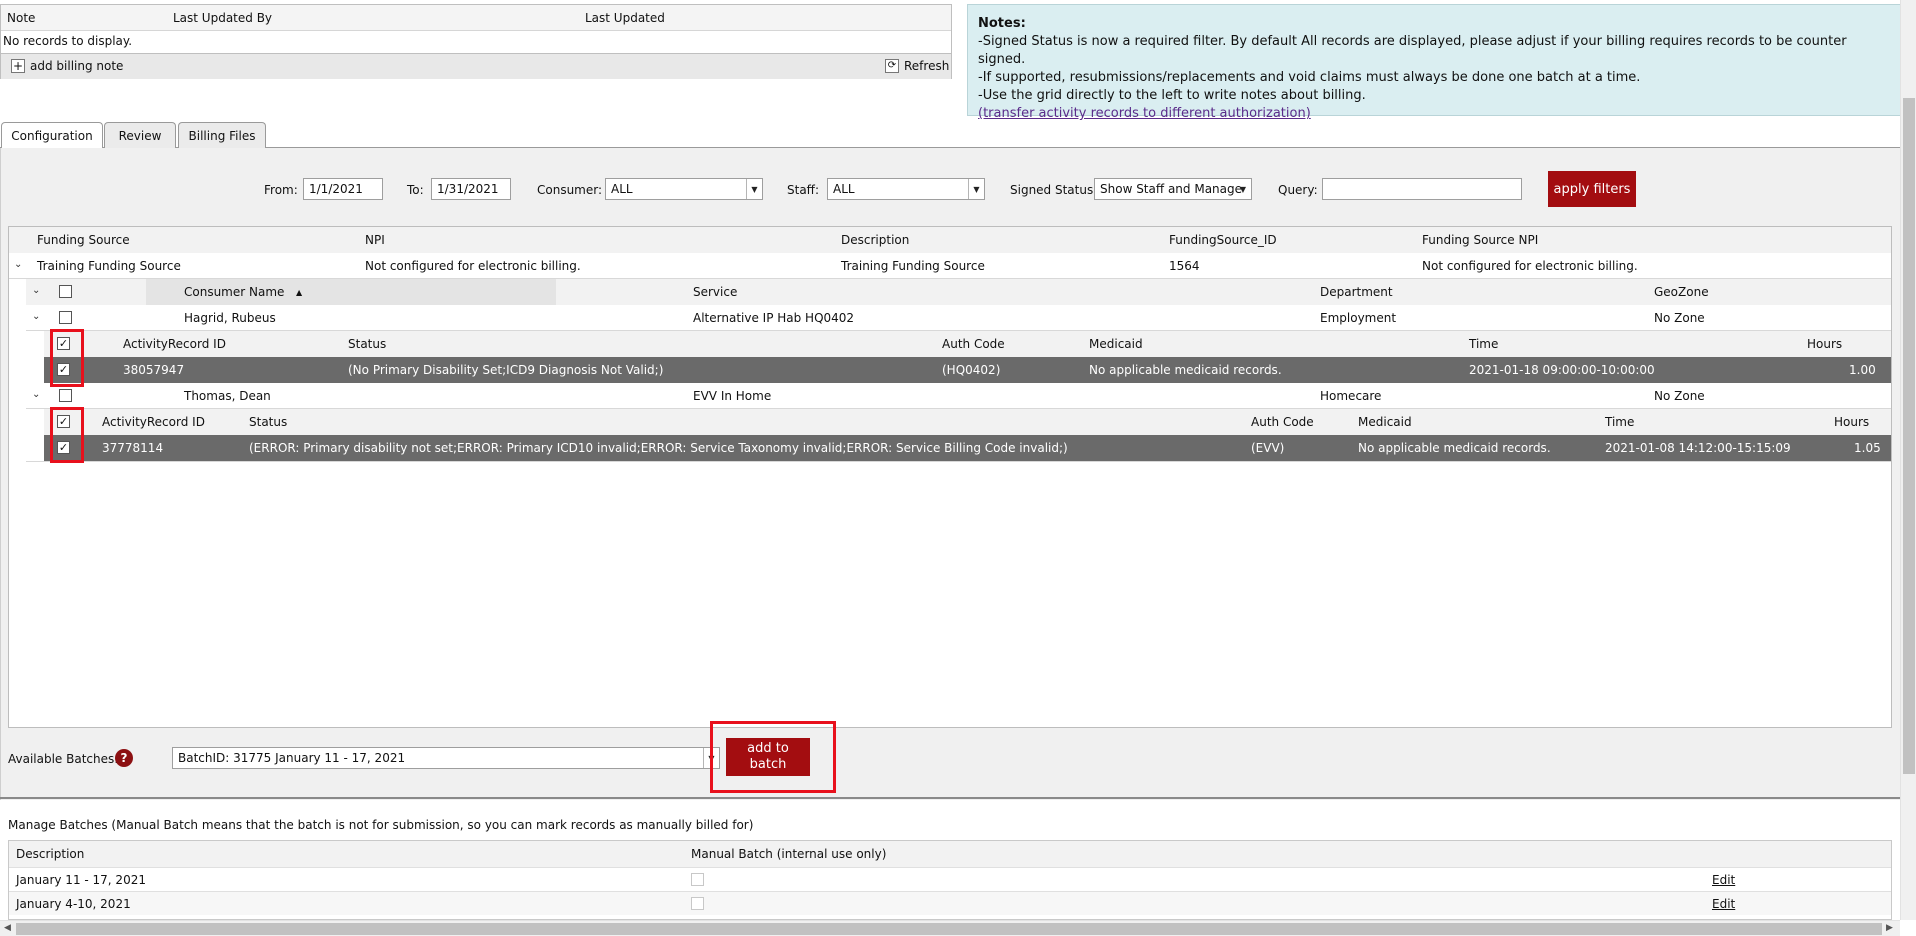 Image resolution: width=1916 pixels, height=936 pixels. What do you see at coordinates (1862, 370) in the screenshot?
I see `record-hours: 1.00` at bounding box center [1862, 370].